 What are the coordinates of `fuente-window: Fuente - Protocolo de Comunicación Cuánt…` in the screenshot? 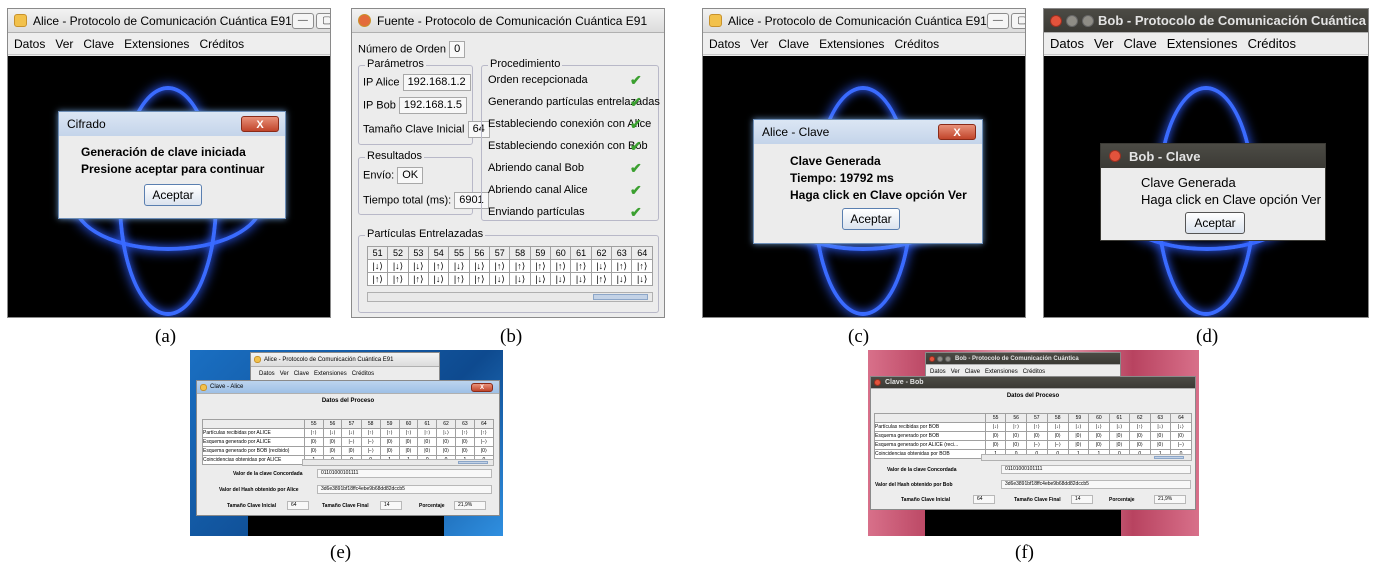 It's located at (508, 163).